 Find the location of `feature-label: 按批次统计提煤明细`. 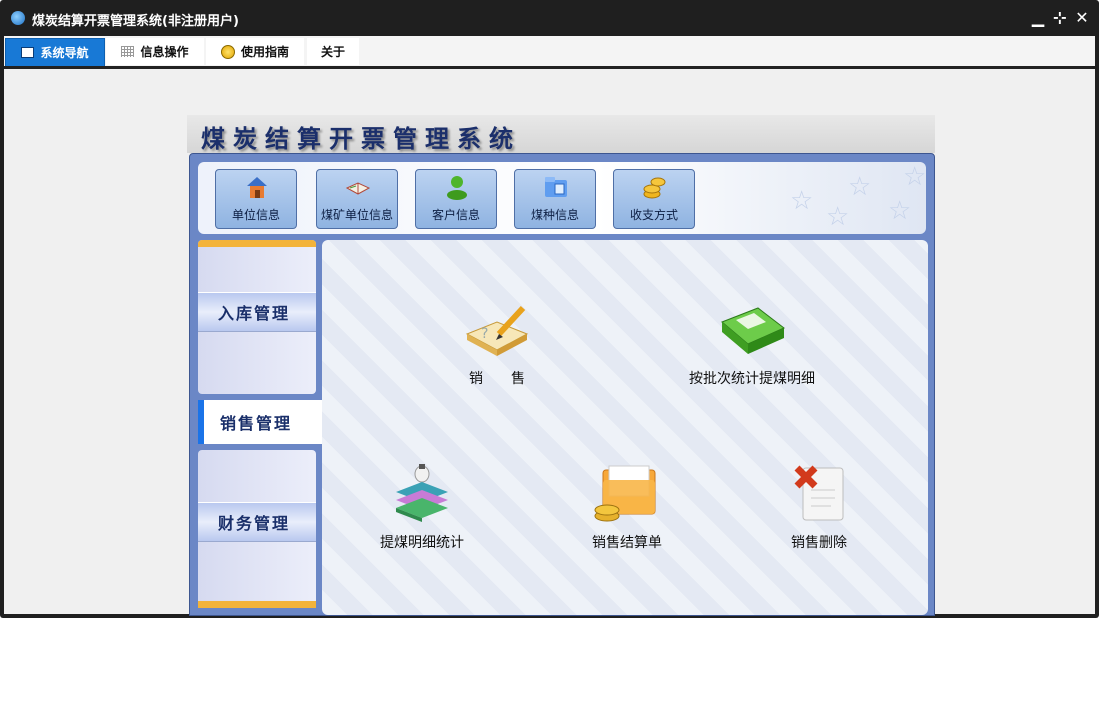

feature-label: 按批次统计提煤明细 is located at coordinates (752, 379).